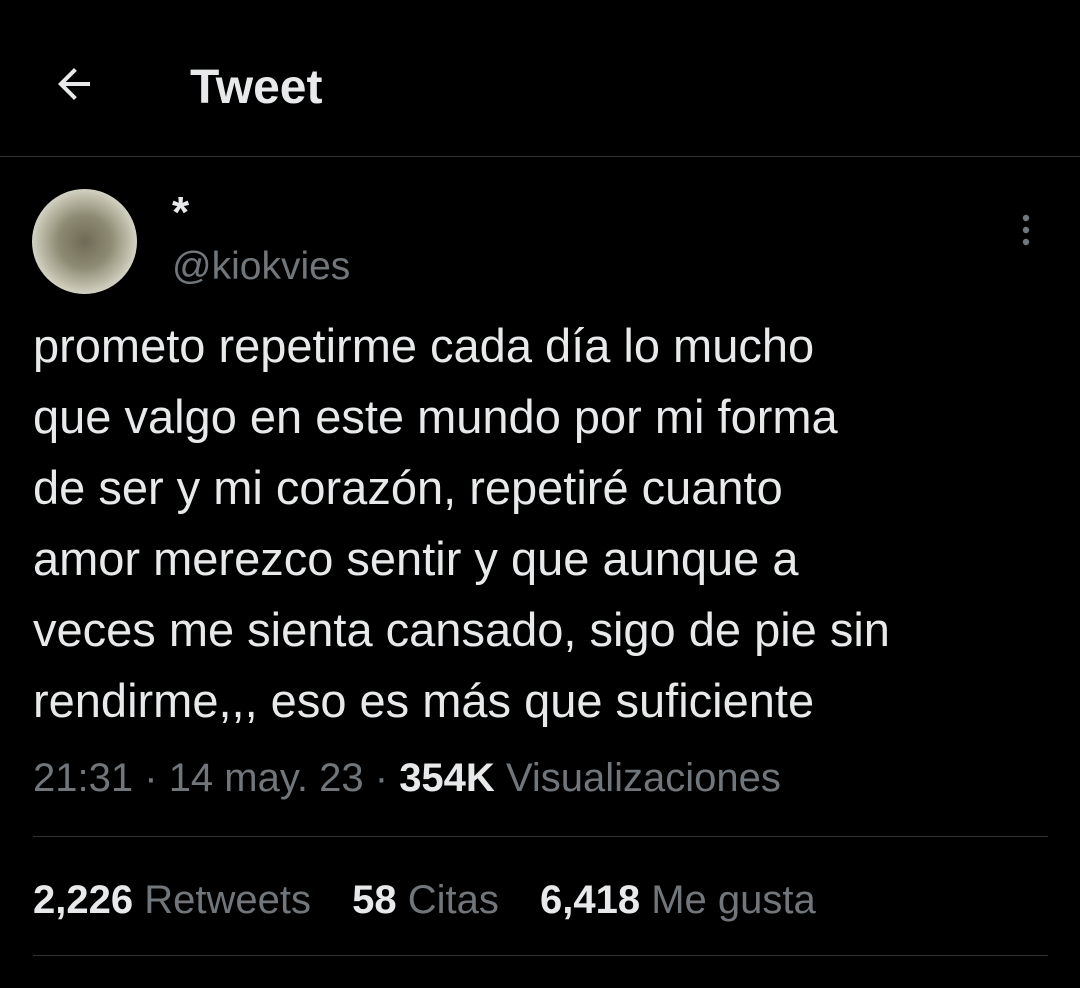 Image resolution: width=1080 pixels, height=988 pixels. What do you see at coordinates (453, 900) in the screenshot?
I see `quotes-label: Citas` at bounding box center [453, 900].